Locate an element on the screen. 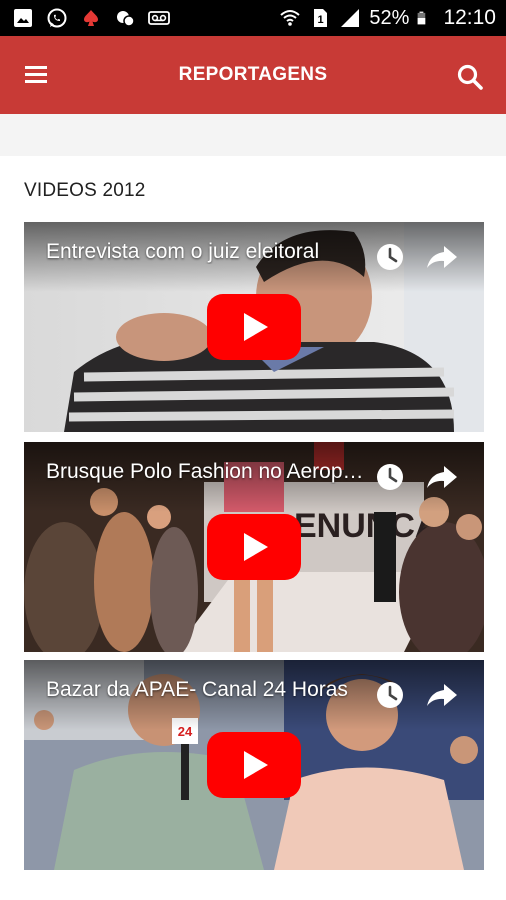 This screenshot has width=506, height=900. section-title: VIDEOS 2012 is located at coordinates (85, 190).